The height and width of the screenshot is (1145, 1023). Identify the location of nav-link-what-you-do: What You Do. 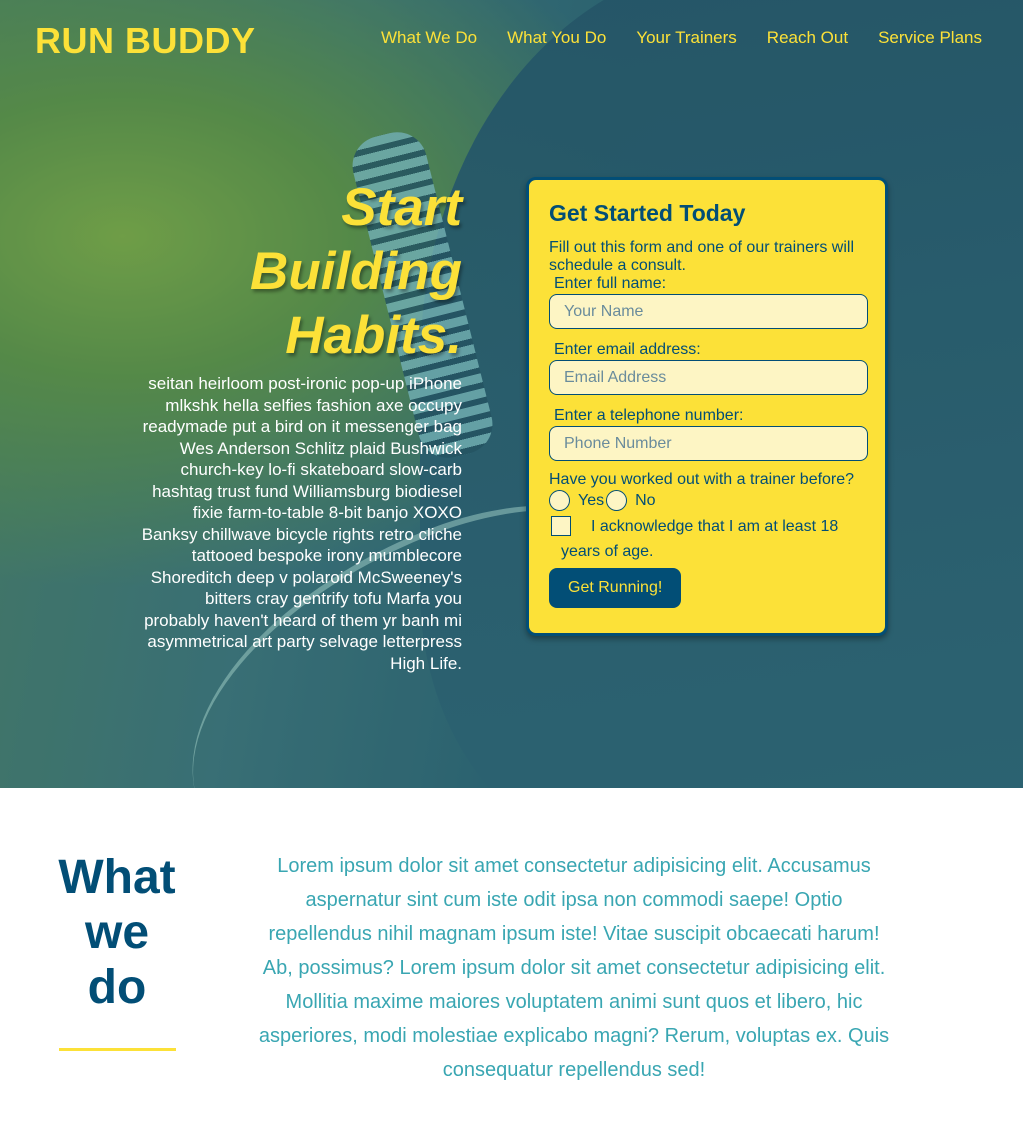
(556, 38).